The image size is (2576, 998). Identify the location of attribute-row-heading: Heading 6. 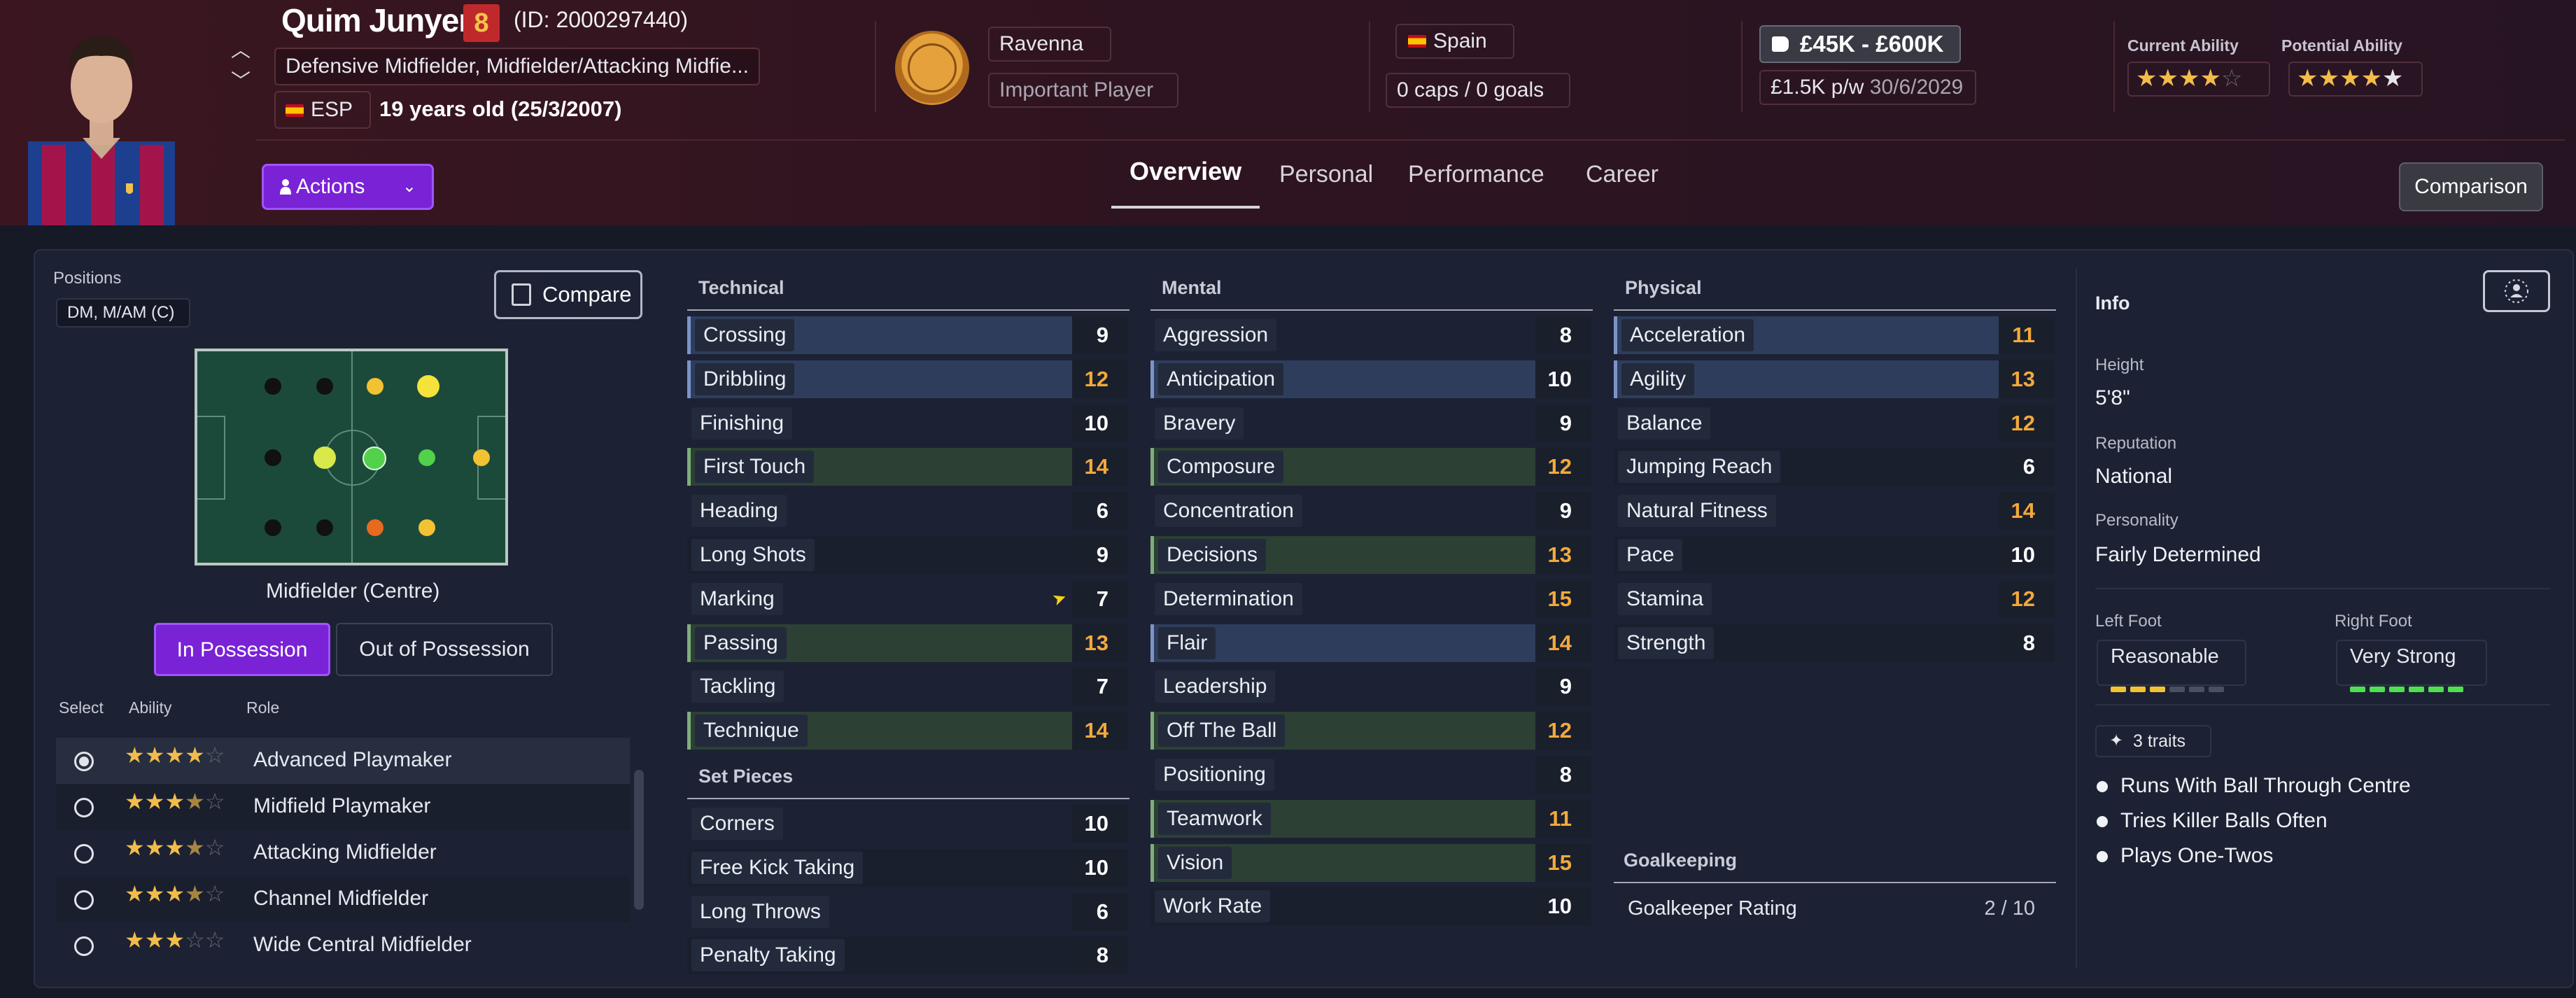
(907, 511).